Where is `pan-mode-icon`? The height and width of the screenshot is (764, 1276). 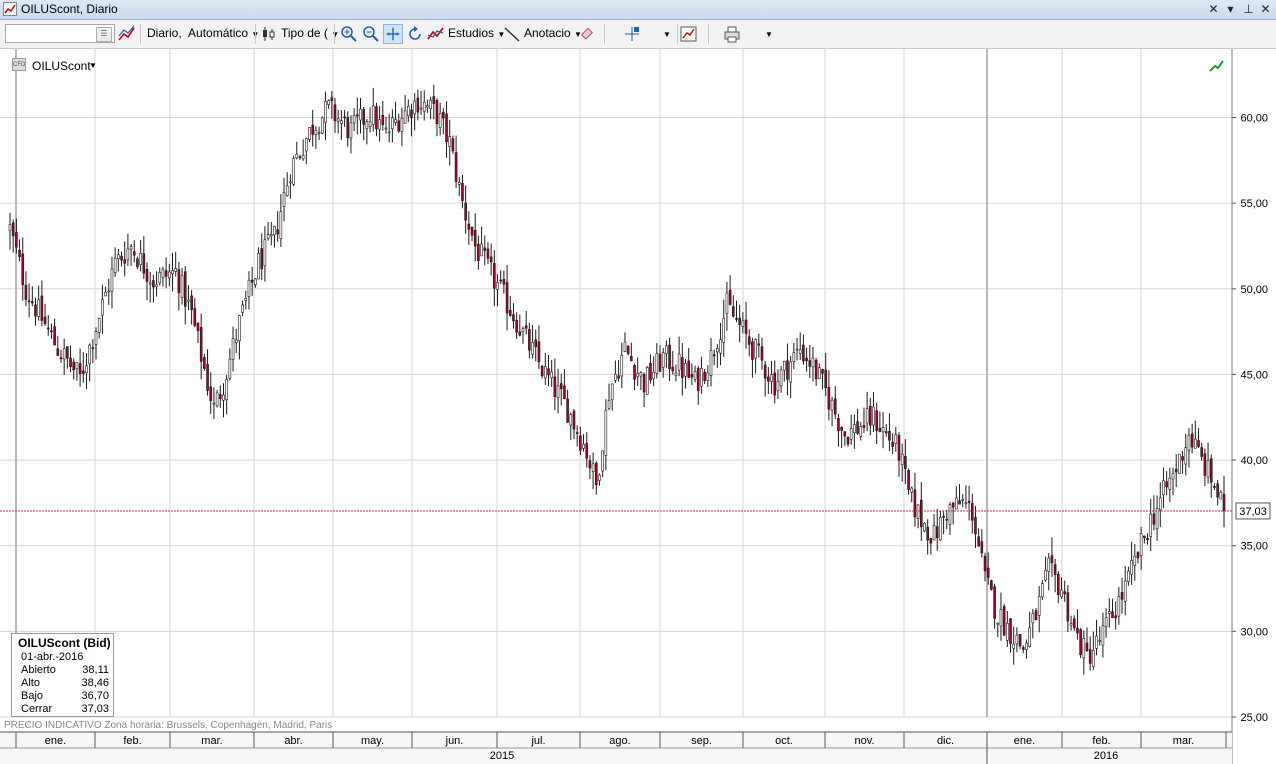 pan-mode-icon is located at coordinates (393, 34).